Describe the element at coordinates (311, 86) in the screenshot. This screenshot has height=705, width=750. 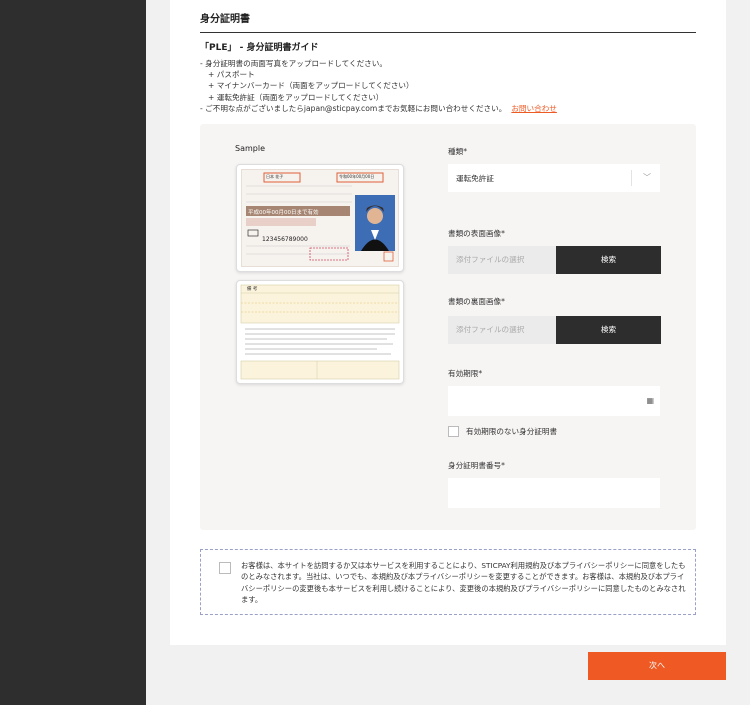
I see `guide-line: + マイナンバーカード（両面をアップロードしてください）` at that location.